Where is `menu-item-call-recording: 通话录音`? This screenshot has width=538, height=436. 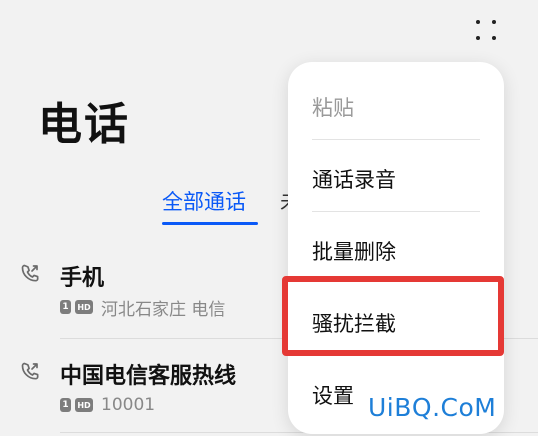
menu-item-call-recording: 通话录音 is located at coordinates (354, 179).